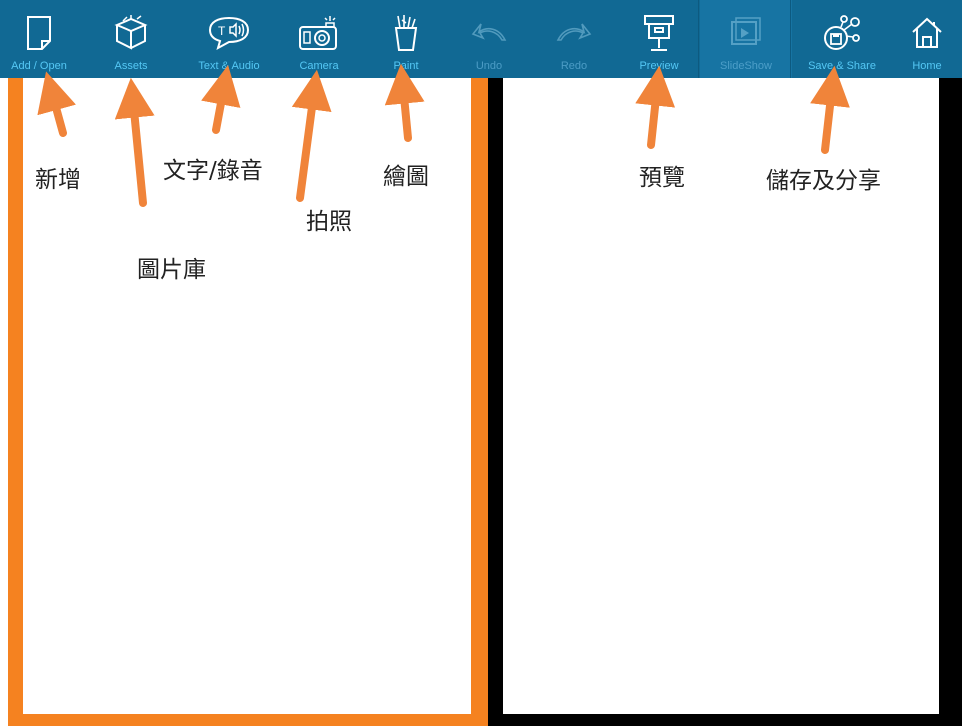 Image resolution: width=962 pixels, height=726 pixels. I want to click on redo-button: Redo, so click(574, 39).